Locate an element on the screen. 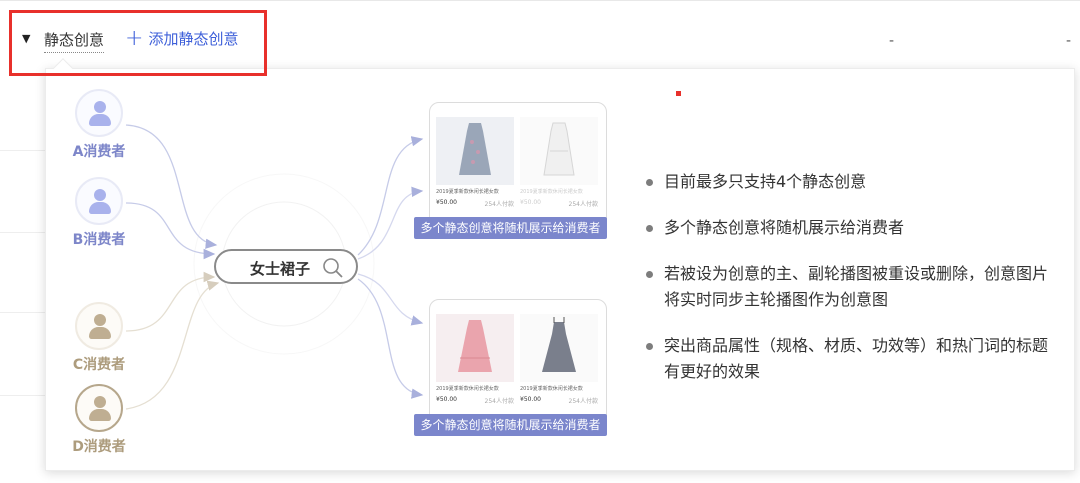  search-icon is located at coordinates (333, 270).